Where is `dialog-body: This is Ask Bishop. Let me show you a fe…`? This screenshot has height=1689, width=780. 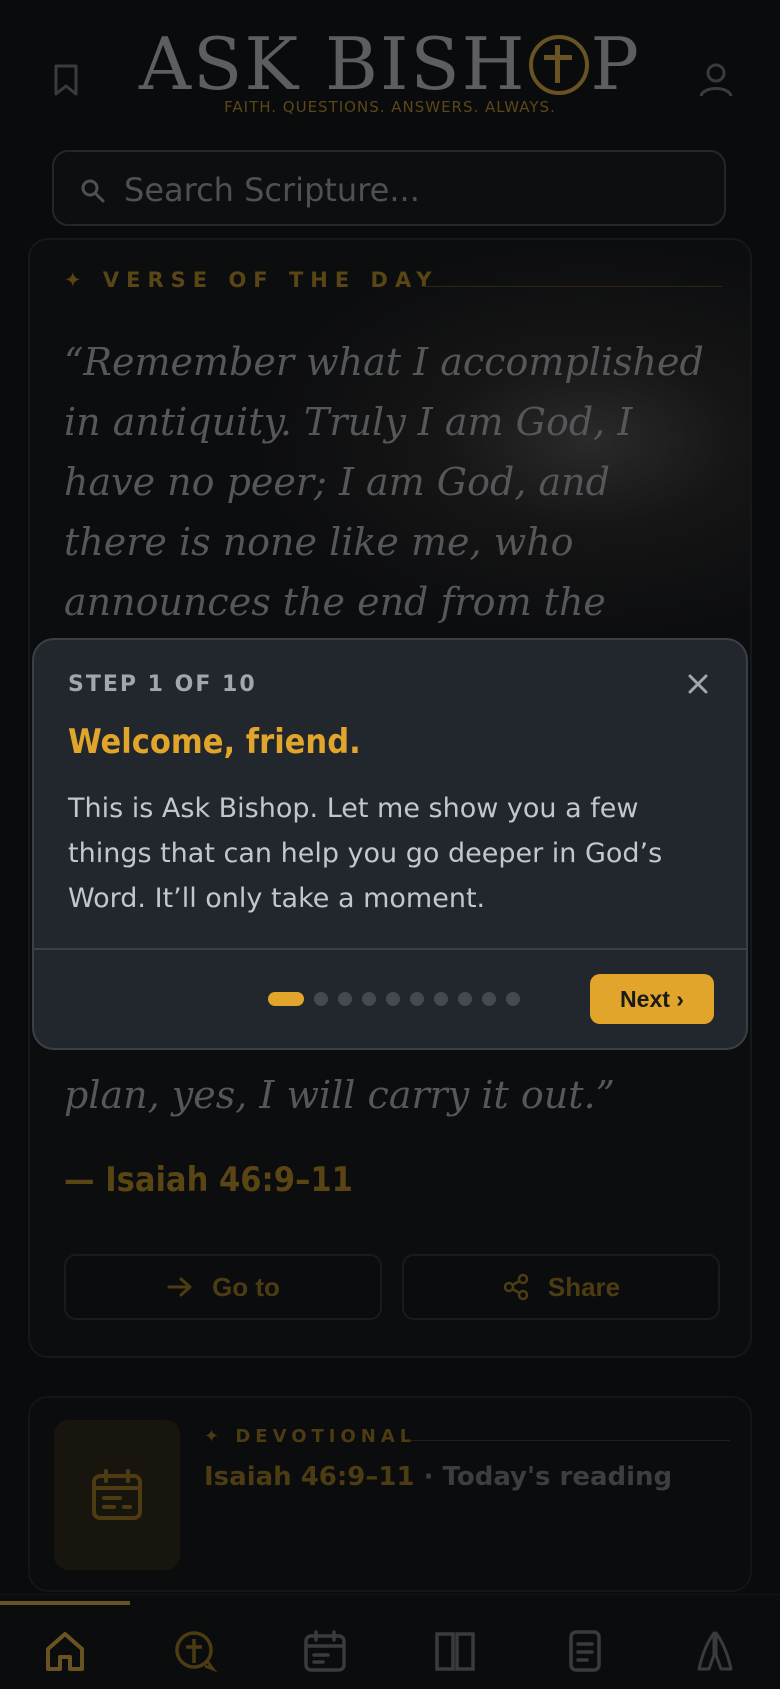 dialog-body: This is Ask Bishop. Let me show you a fe… is located at coordinates (365, 853).